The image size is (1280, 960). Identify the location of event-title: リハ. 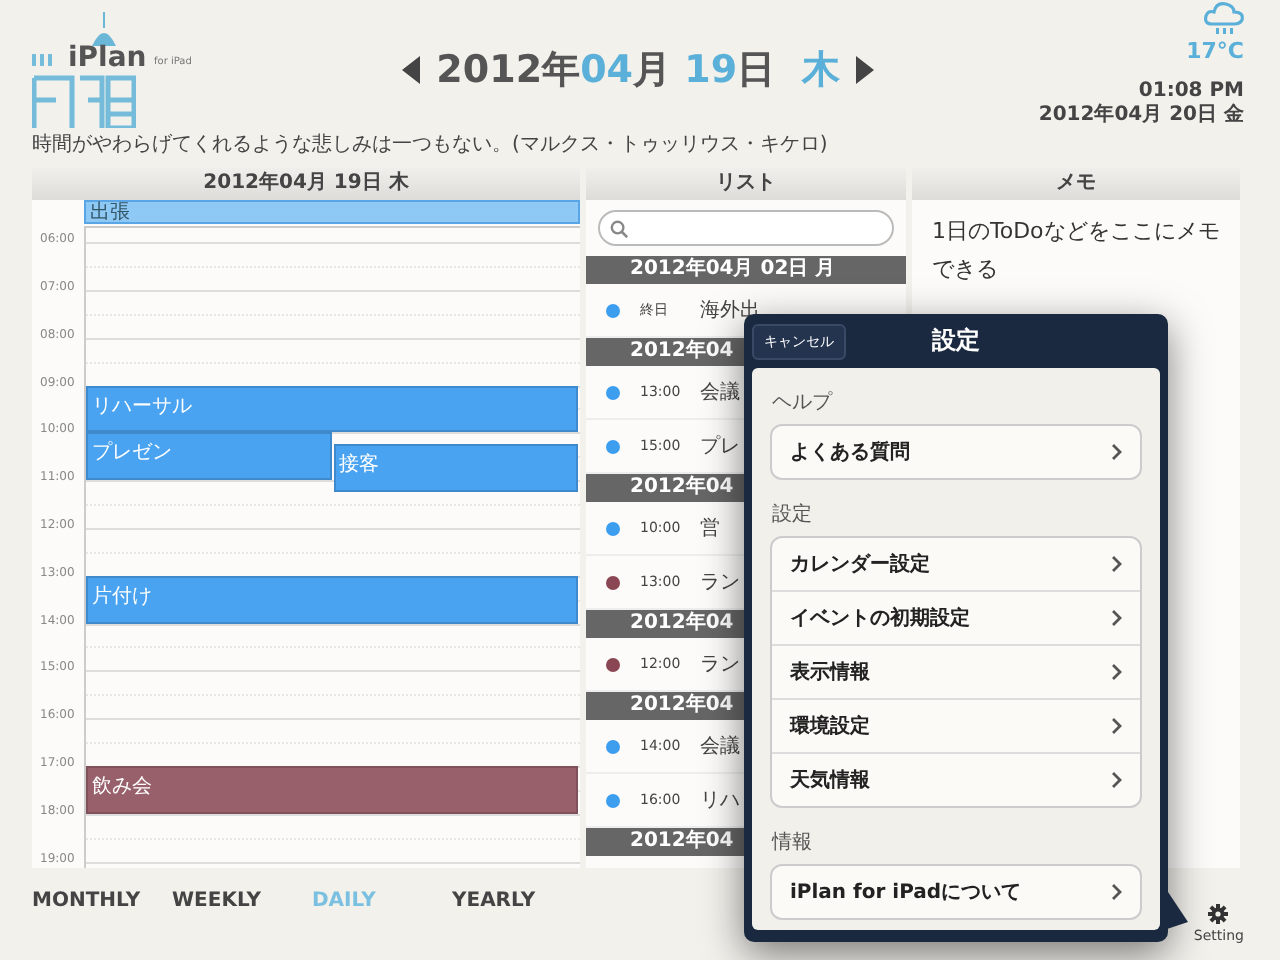
(720, 800).